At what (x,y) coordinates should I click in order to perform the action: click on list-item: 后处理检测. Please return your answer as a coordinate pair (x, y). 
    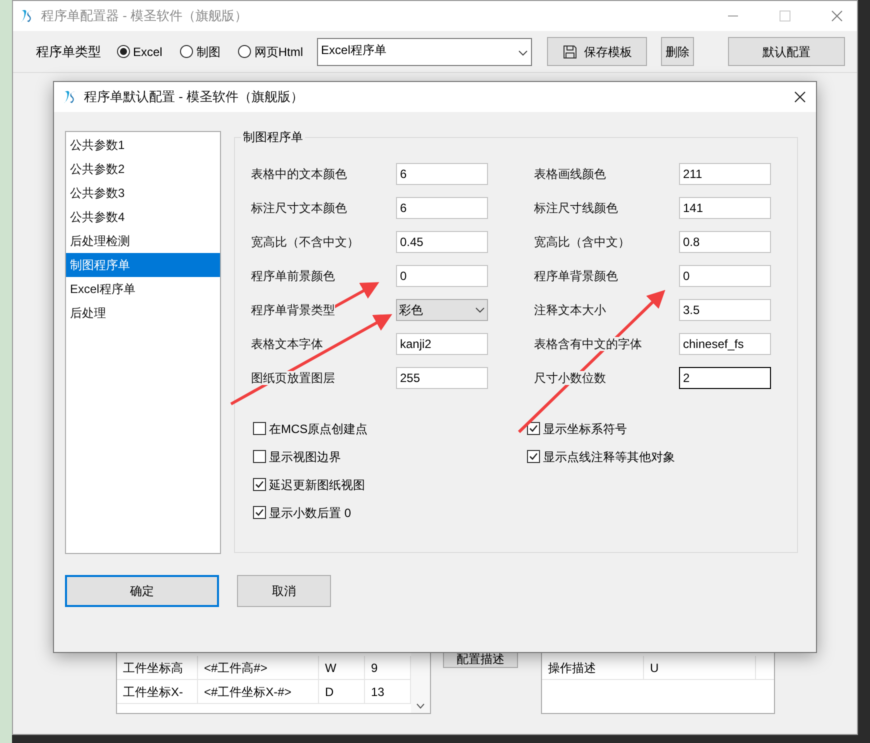
    Looking at the image, I should click on (143, 241).